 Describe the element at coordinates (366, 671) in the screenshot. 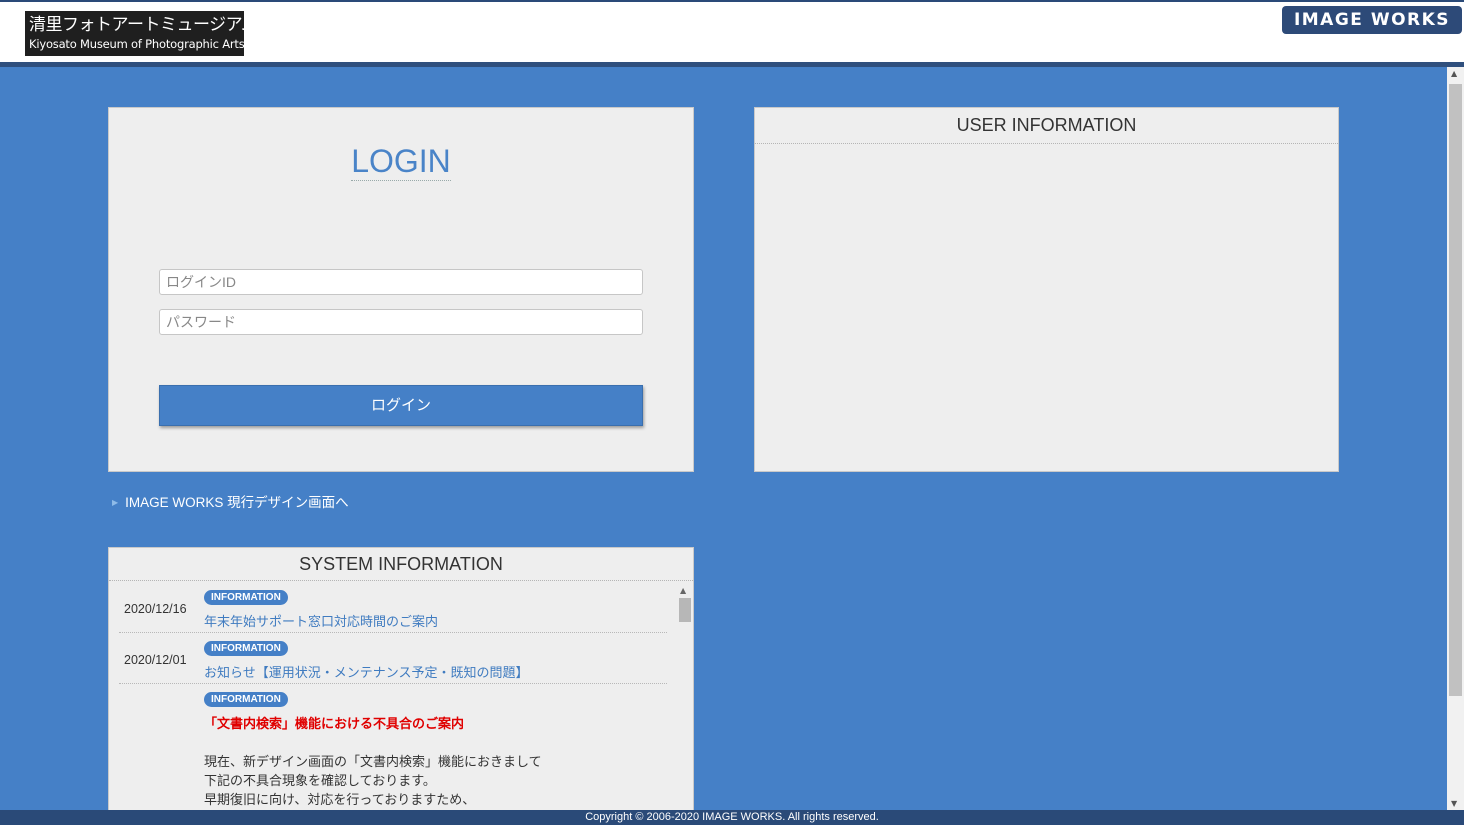

I see `news-title-link: お知らせ【運用状況・メンテナンス予定・既知の問題】` at that location.